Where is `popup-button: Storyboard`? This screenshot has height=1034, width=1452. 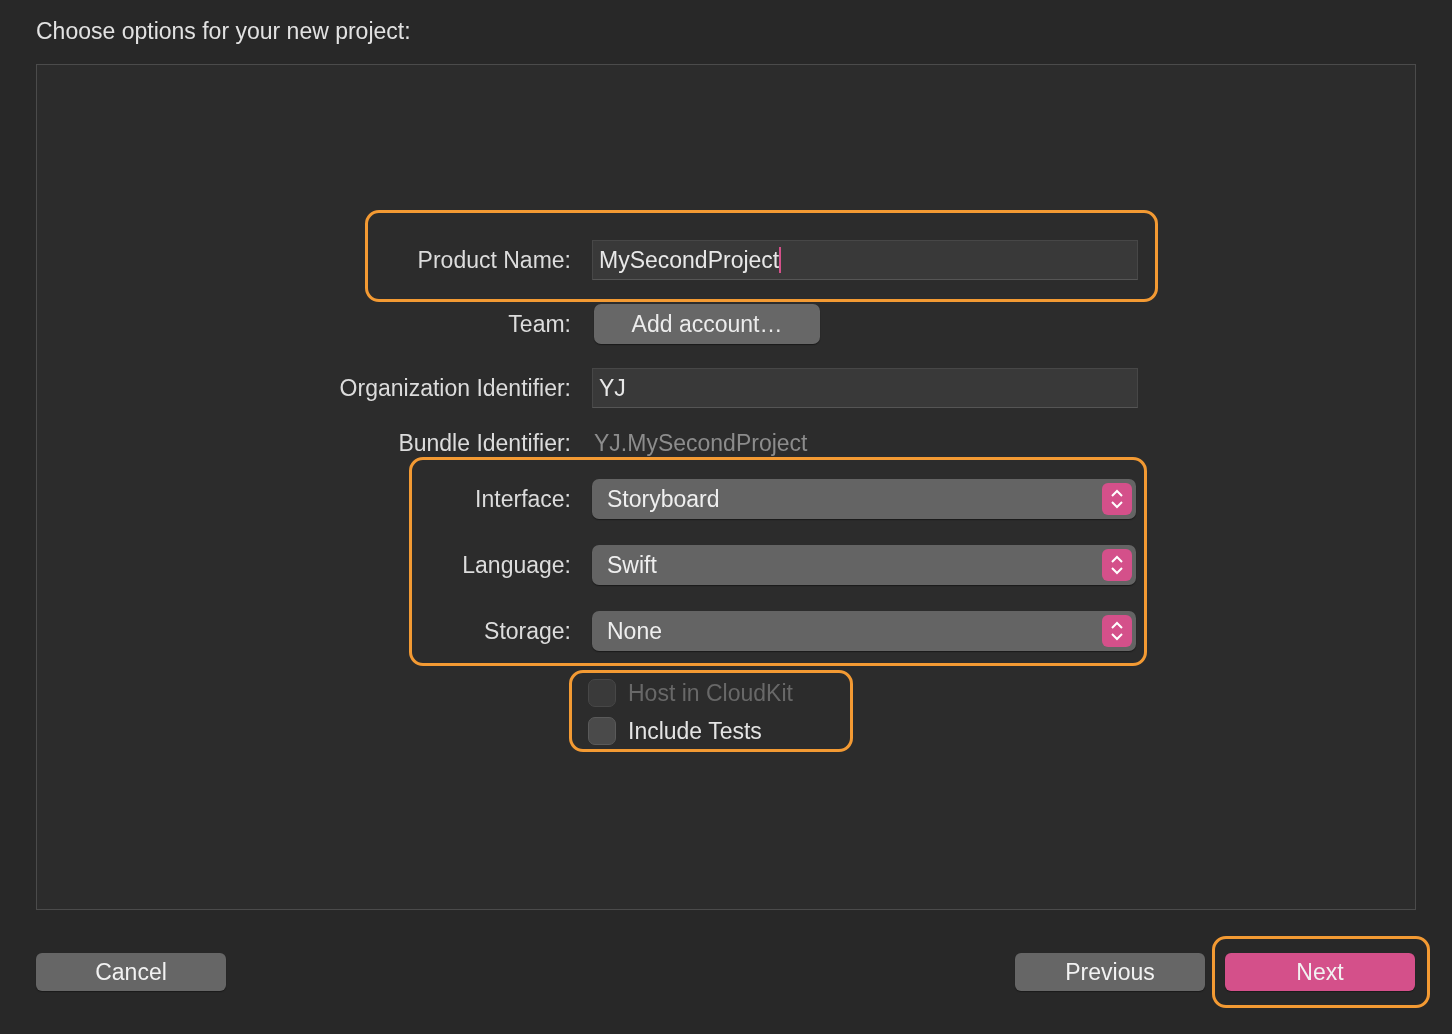 popup-button: Storyboard is located at coordinates (864, 499).